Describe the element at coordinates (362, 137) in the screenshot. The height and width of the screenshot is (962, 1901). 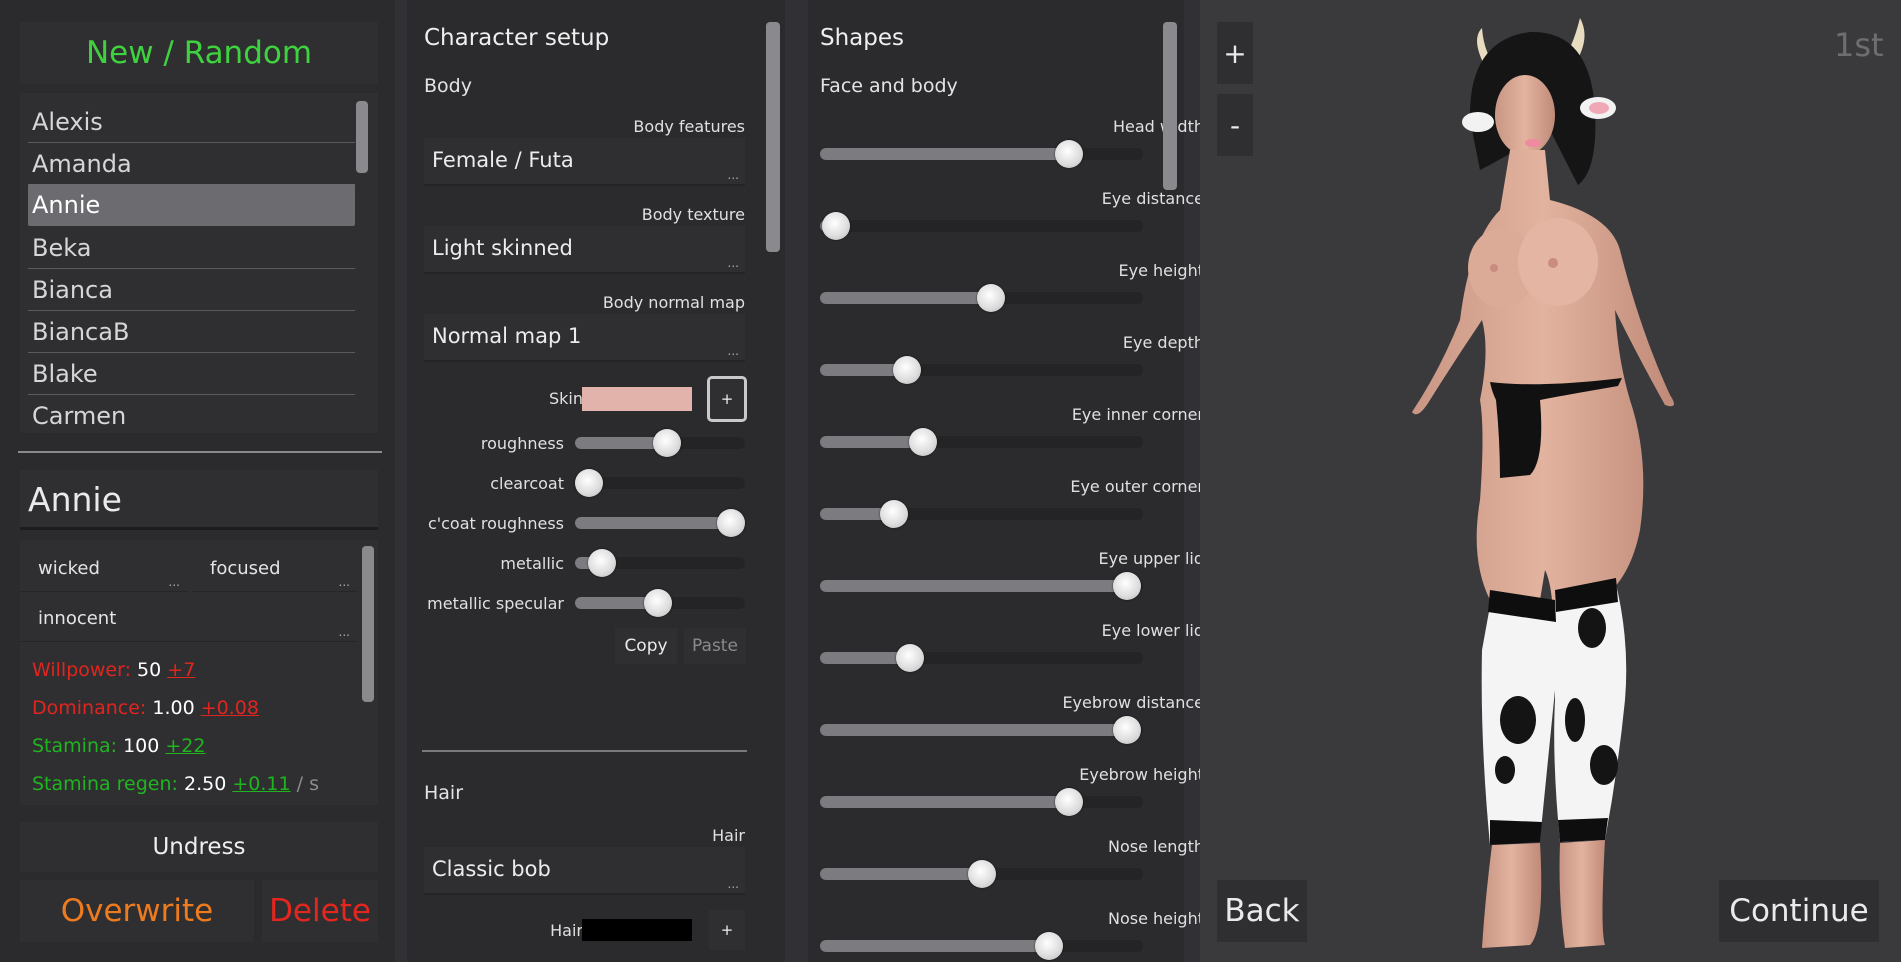
I see `list-scrollbar` at that location.